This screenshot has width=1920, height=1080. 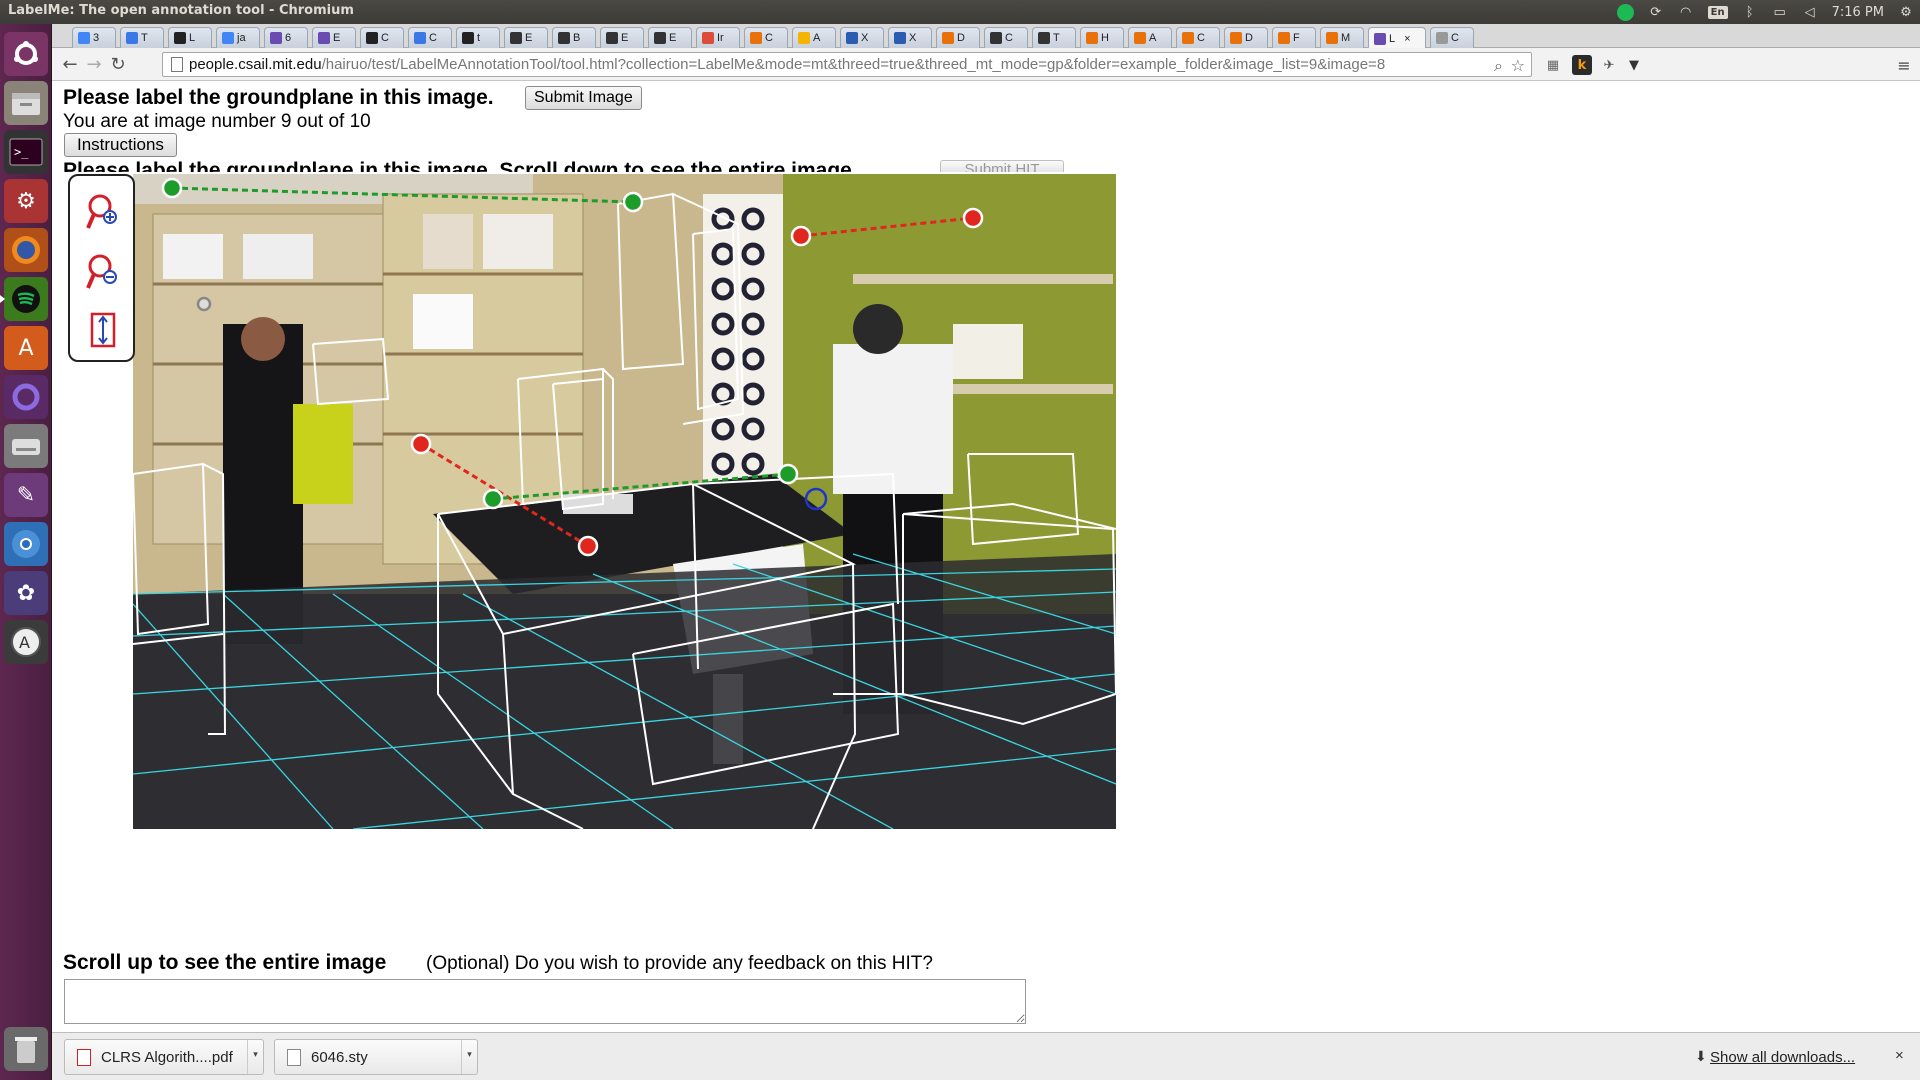 I want to click on clock: 7:16 PM, so click(x=1858, y=12).